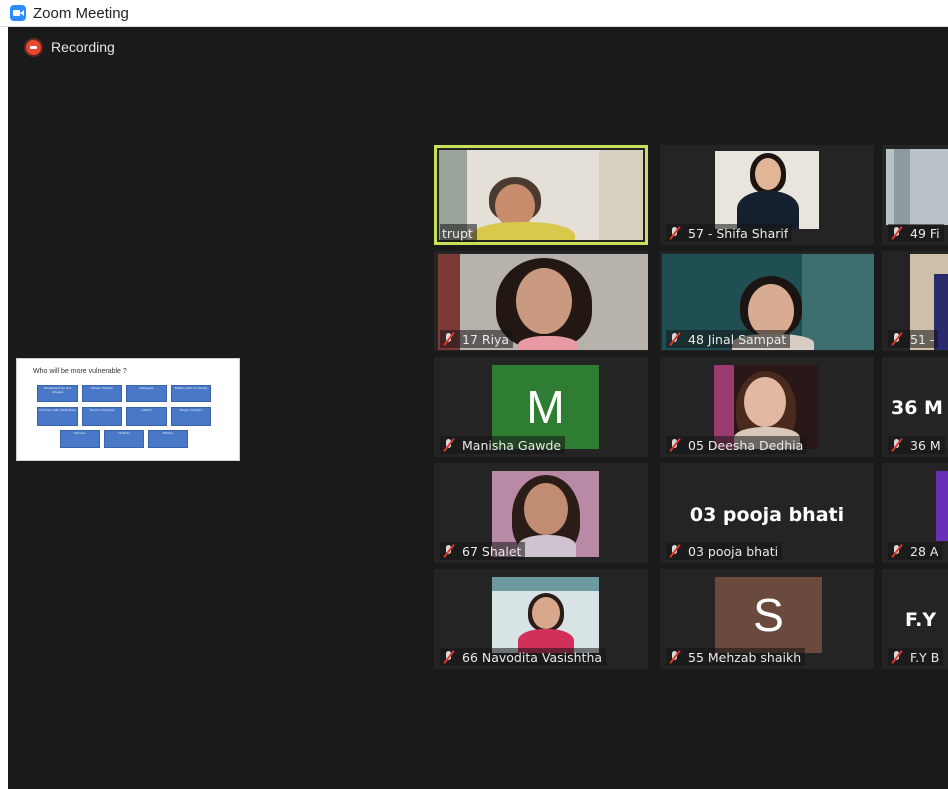 The image size is (948, 789). Describe the element at coordinates (746, 445) in the screenshot. I see `participant-name: 05 Deesha Dedhia` at that location.